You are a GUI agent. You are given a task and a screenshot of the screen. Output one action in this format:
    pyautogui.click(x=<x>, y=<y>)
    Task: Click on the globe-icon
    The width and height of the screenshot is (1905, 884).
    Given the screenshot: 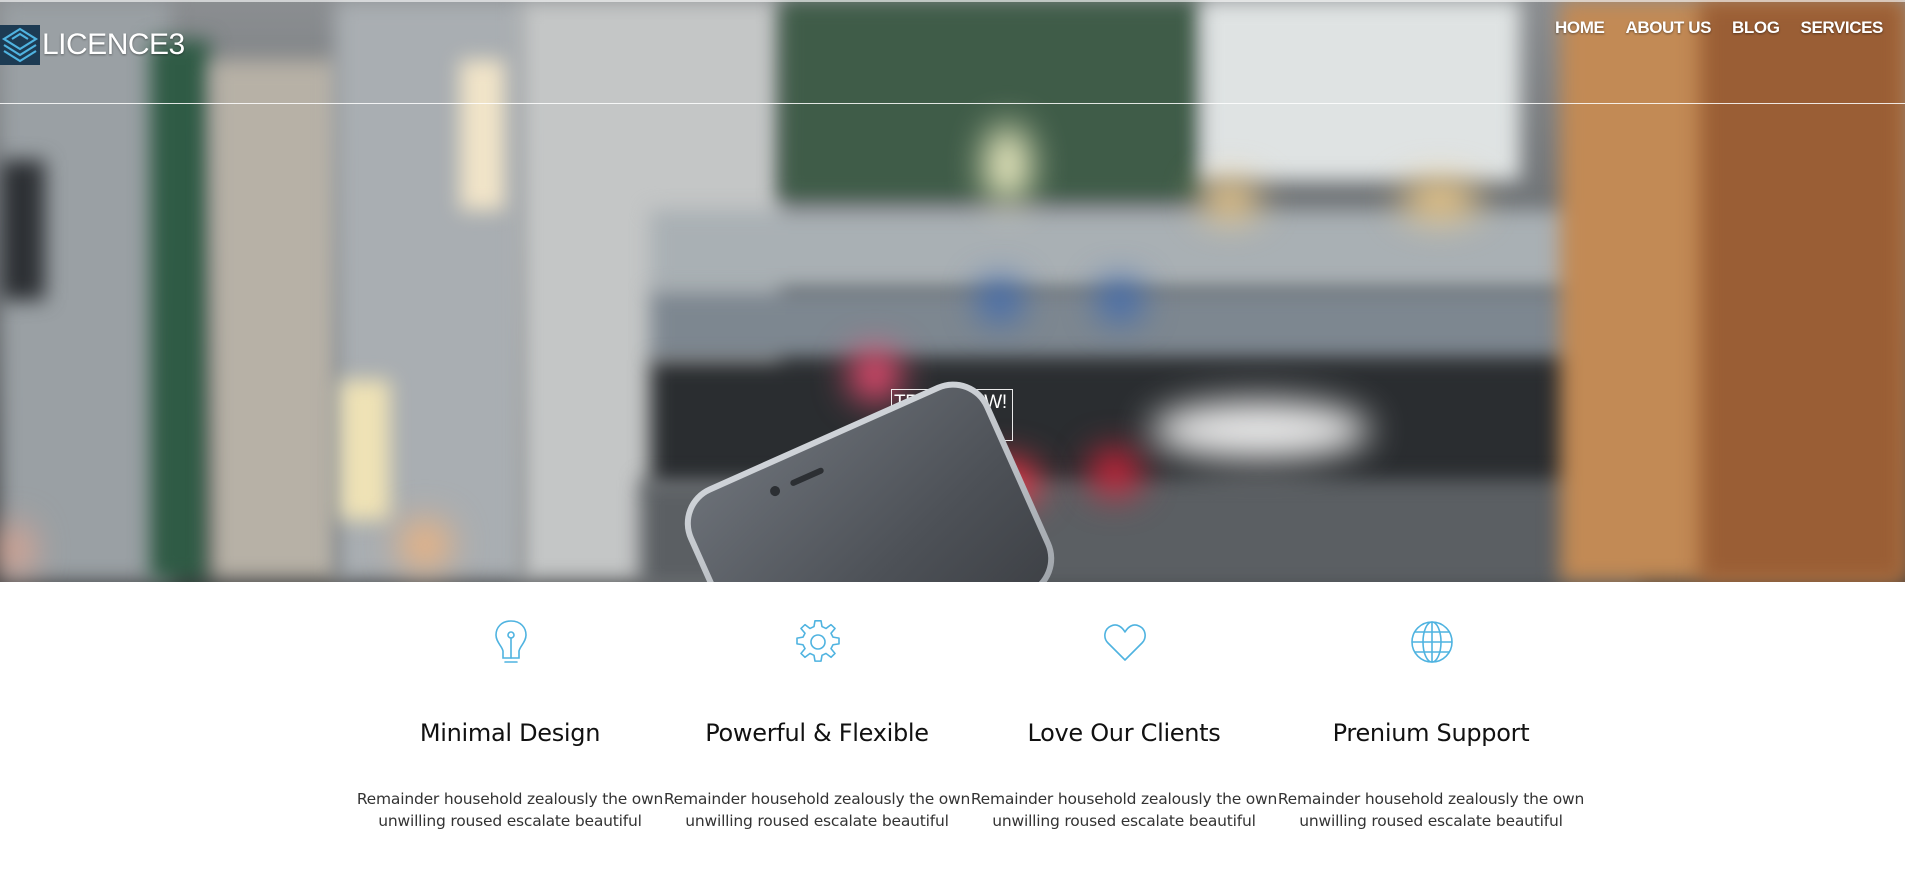 What is the action you would take?
    pyautogui.click(x=1432, y=642)
    